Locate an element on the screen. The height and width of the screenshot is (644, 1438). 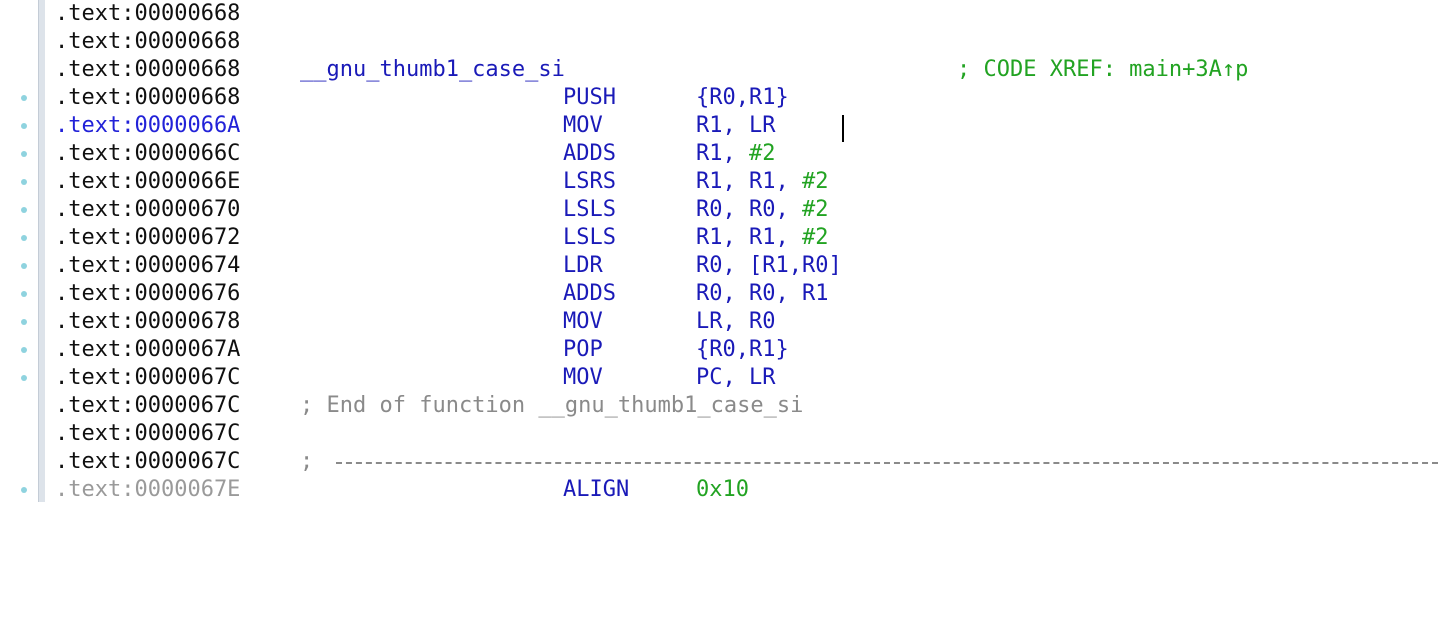
listing-line: .text:0000067C MOV PC, LR is located at coordinates (719, 378).